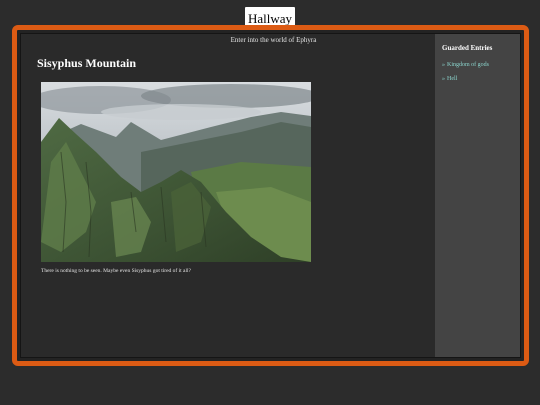 The width and height of the screenshot is (540, 405). What do you see at coordinates (467, 48) in the screenshot?
I see `sidebar-title: Guarded Entries` at bounding box center [467, 48].